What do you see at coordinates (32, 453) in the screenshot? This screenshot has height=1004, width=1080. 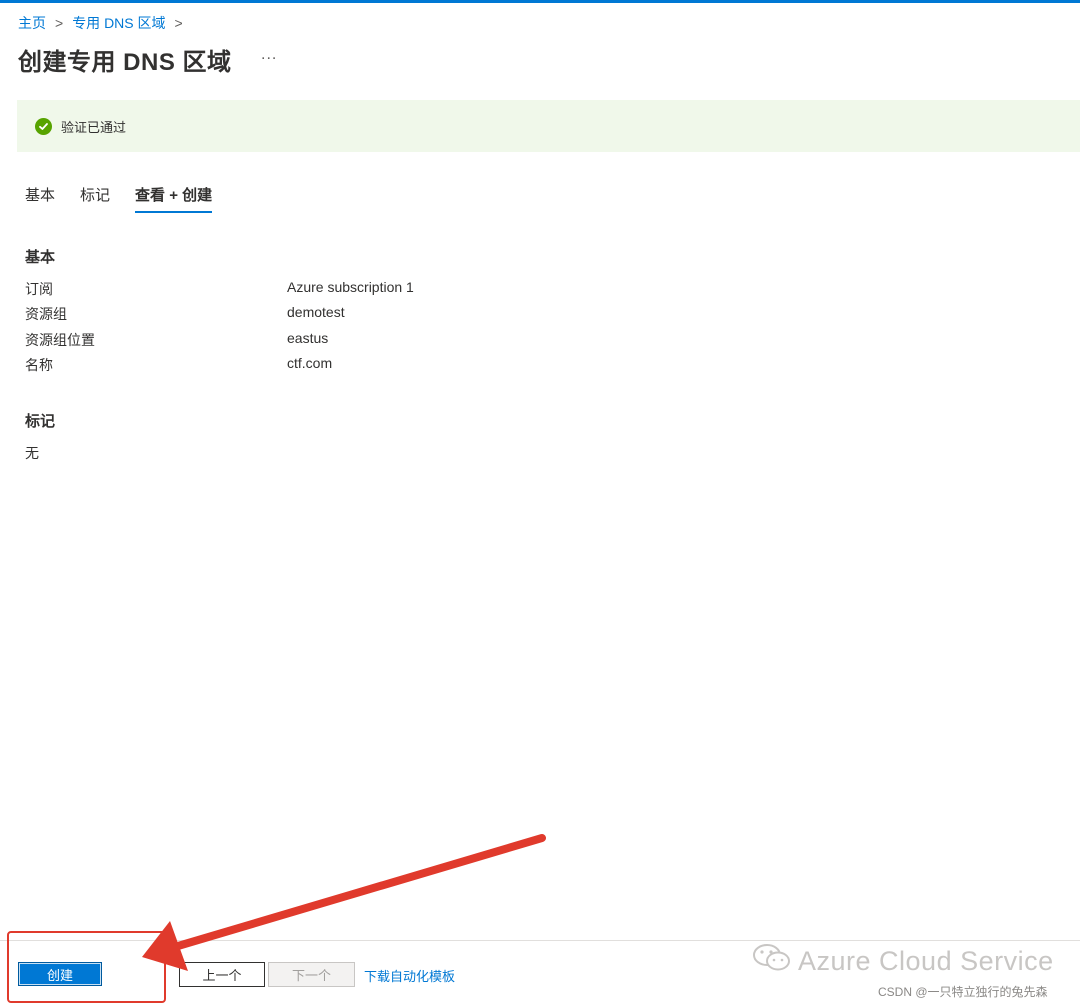 I see `tags-value: 无` at bounding box center [32, 453].